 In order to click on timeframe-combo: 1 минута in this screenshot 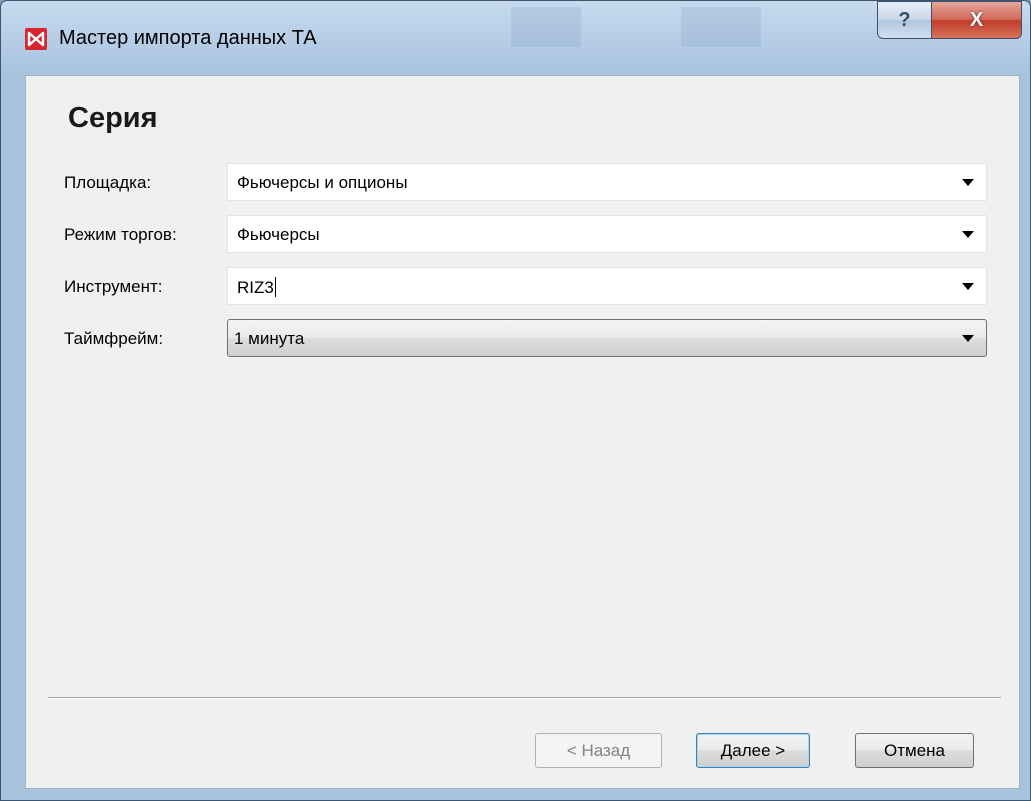, I will do `click(607, 338)`.